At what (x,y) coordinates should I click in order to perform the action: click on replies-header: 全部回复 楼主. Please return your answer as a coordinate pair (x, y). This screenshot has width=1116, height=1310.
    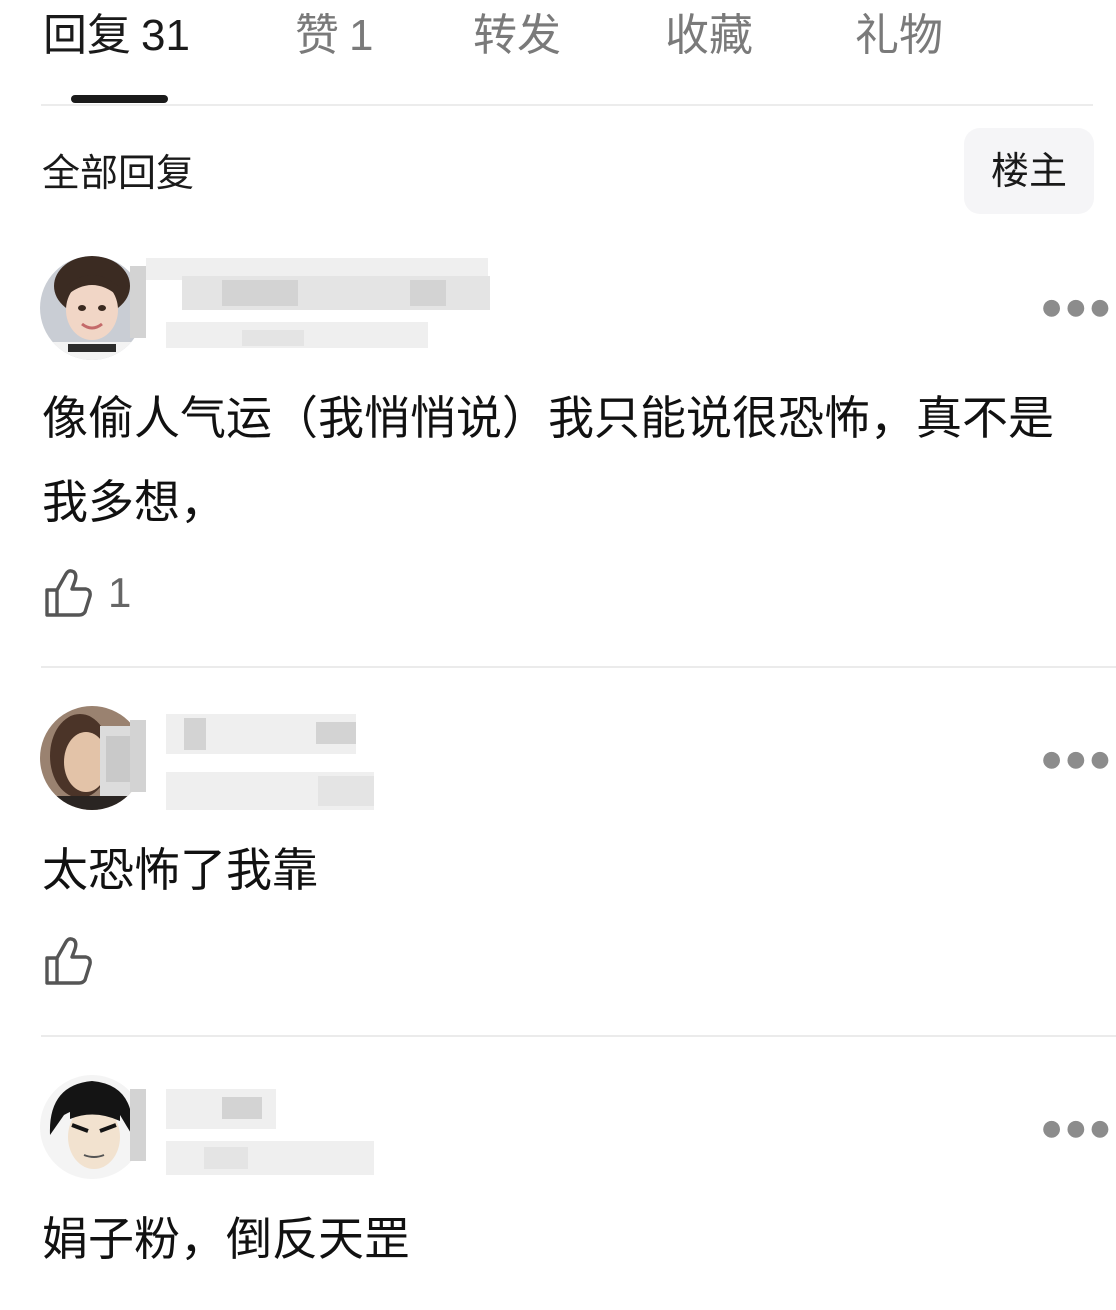
    Looking at the image, I should click on (558, 171).